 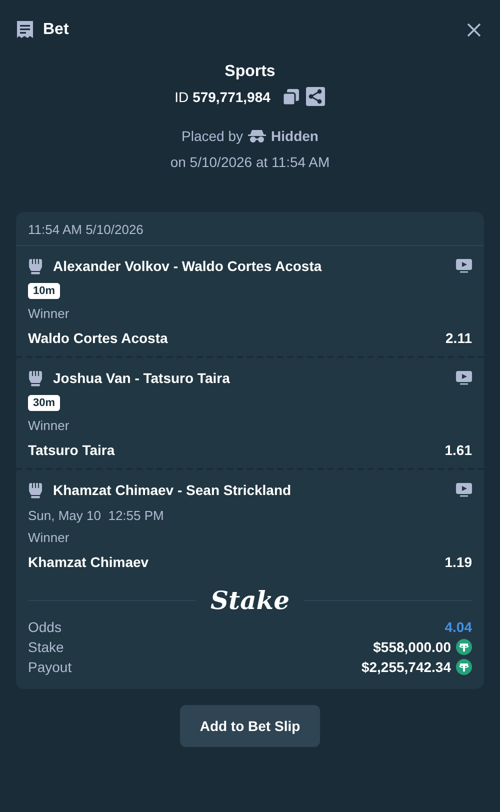 I want to click on total-label: Odds, so click(x=45, y=627).